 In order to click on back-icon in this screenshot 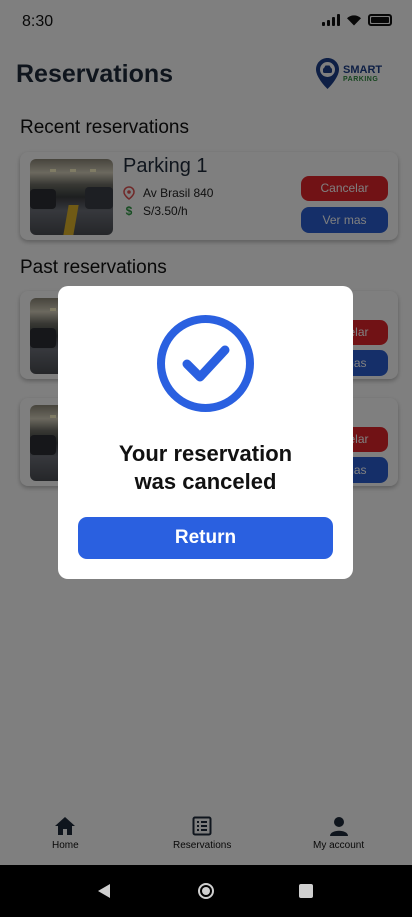, I will do `click(104, 891)`.